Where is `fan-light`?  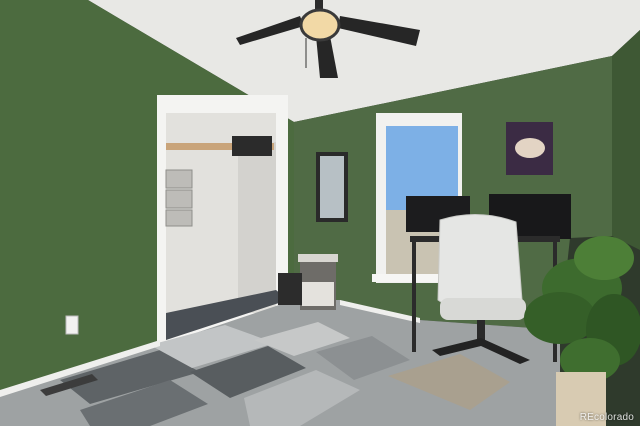
fan-light is located at coordinates (320, 25).